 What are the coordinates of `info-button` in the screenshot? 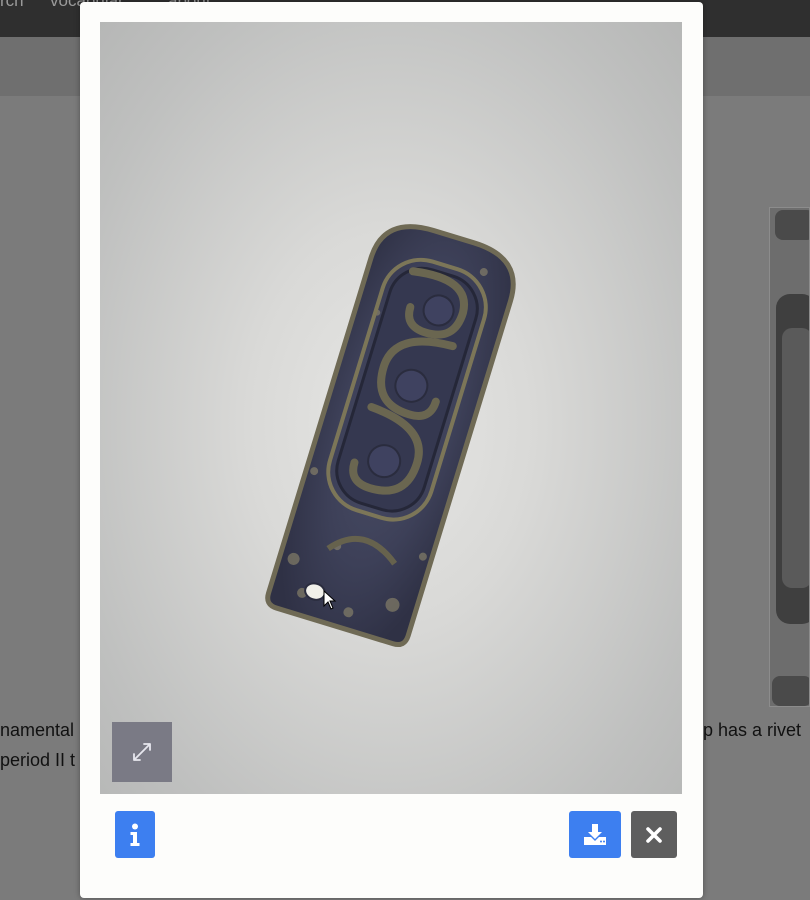 It's located at (135, 834).